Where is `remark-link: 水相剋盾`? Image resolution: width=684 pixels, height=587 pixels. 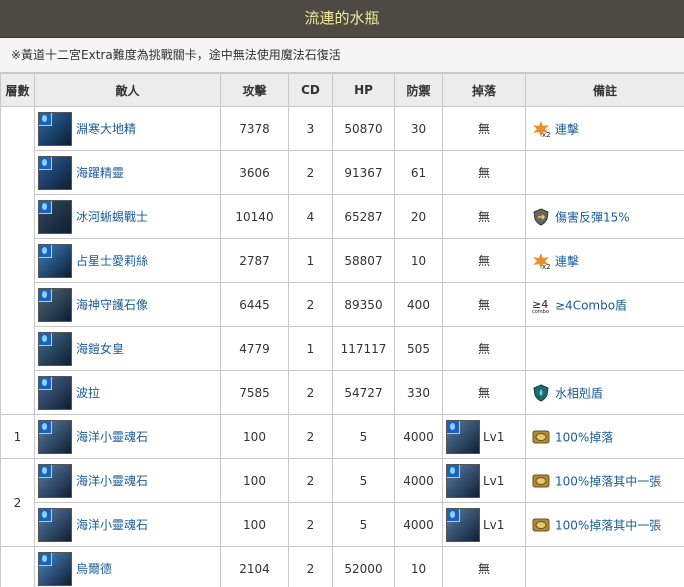
remark-link: 水相剋盾 is located at coordinates (579, 393).